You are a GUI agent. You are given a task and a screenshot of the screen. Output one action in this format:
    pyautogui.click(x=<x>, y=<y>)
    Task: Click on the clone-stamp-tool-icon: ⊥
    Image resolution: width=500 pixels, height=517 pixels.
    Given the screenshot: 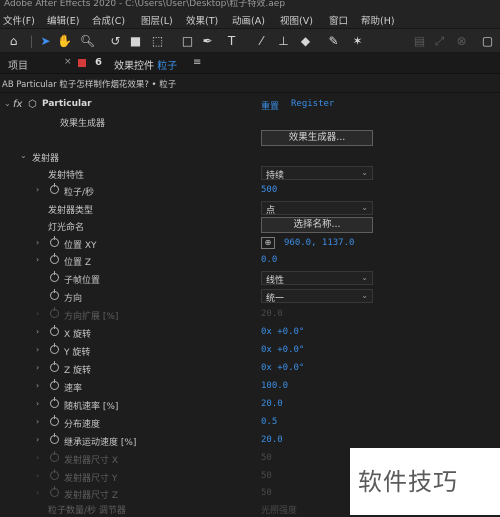 What is the action you would take?
    pyautogui.click(x=283, y=40)
    